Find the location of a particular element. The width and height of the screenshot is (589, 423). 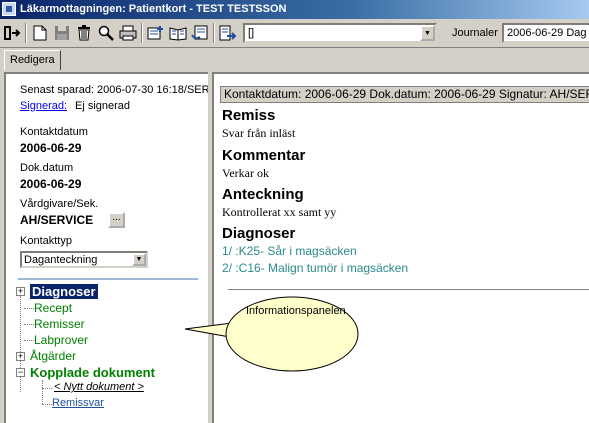

panel-divider is located at coordinates (108, 279).